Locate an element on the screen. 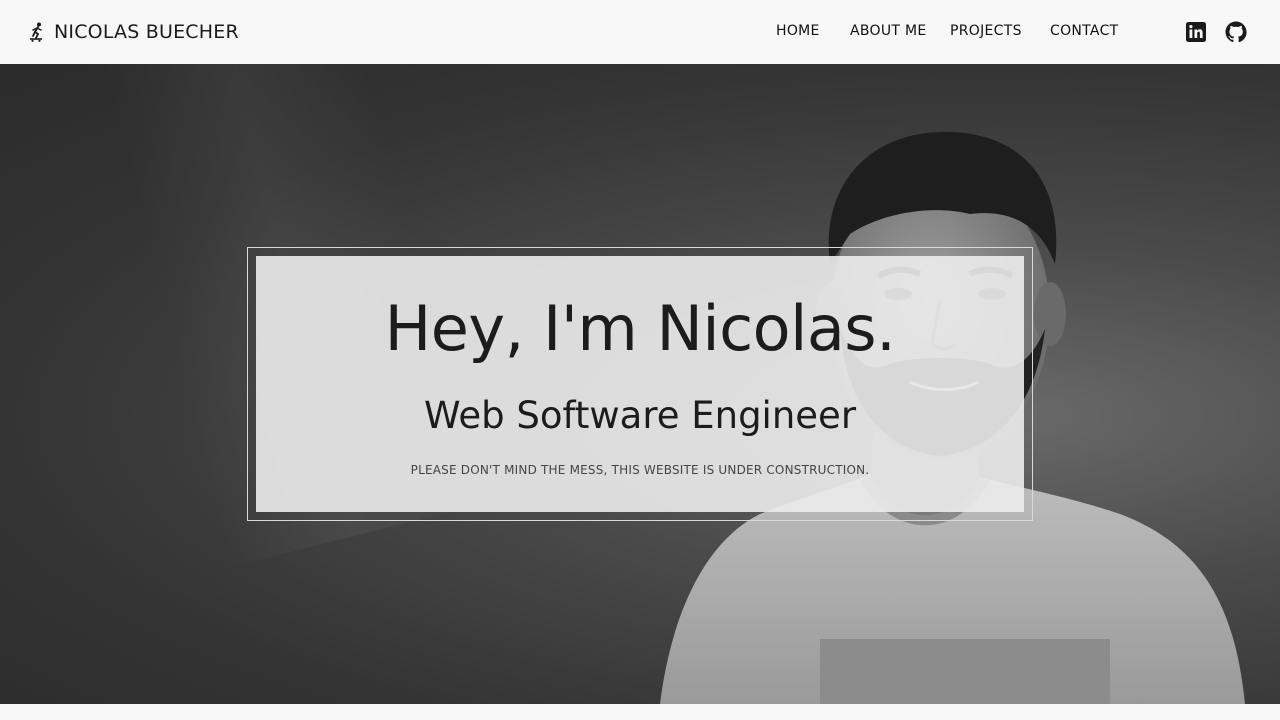 The image size is (1280, 720). nav-about-me: ABOUT ME is located at coordinates (888, 31).